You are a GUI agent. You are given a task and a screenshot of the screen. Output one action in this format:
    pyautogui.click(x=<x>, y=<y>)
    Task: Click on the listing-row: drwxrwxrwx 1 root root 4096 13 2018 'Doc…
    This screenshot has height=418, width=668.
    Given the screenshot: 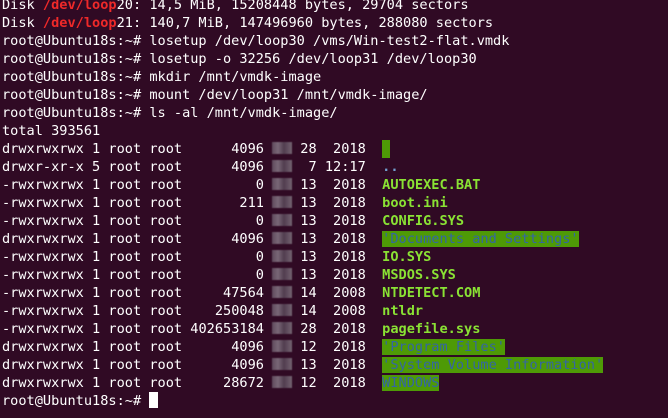 What is the action you would take?
    pyautogui.click(x=290, y=239)
    